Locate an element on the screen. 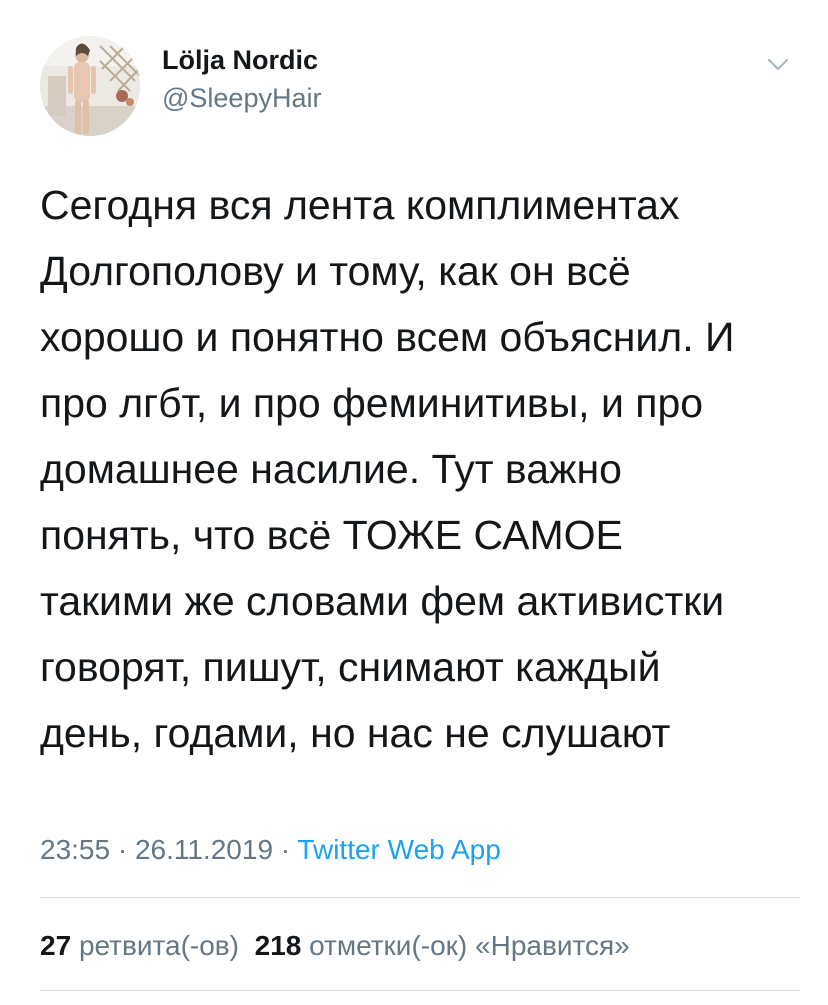  user-names: Lölja Nordic @SleepyHair is located at coordinates (241, 80).